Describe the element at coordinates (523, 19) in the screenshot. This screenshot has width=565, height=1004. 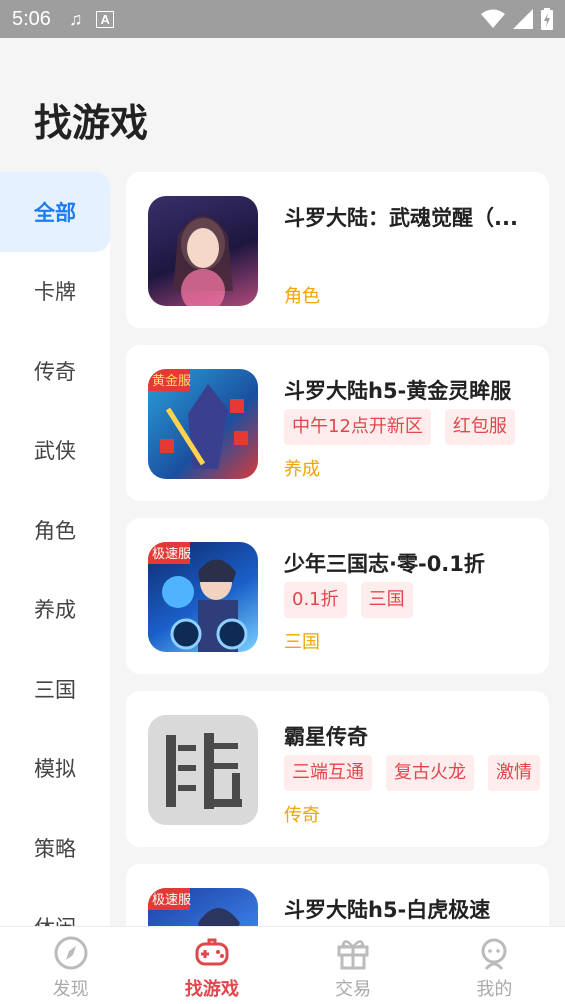
I see `signal-icon` at that location.